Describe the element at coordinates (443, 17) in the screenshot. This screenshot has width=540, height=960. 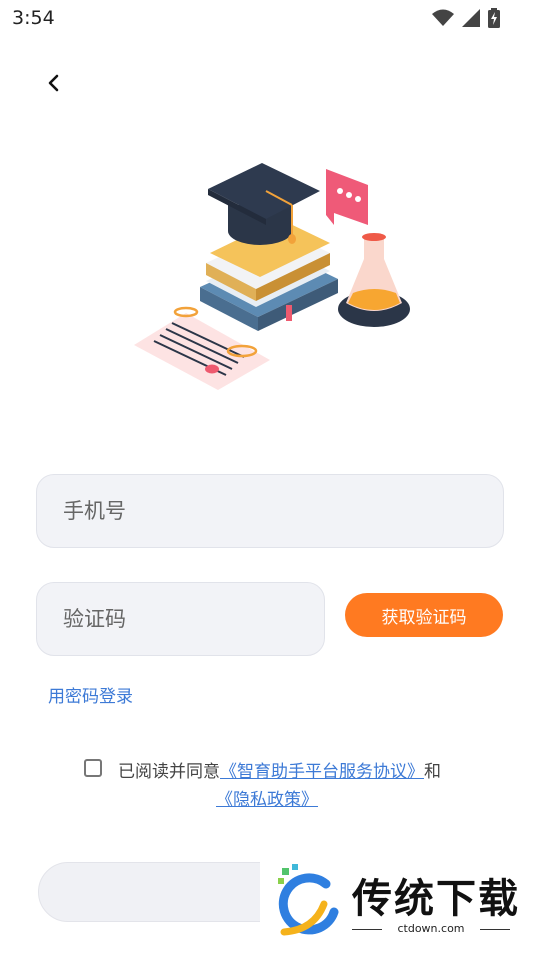
I see `wifi-icon` at that location.